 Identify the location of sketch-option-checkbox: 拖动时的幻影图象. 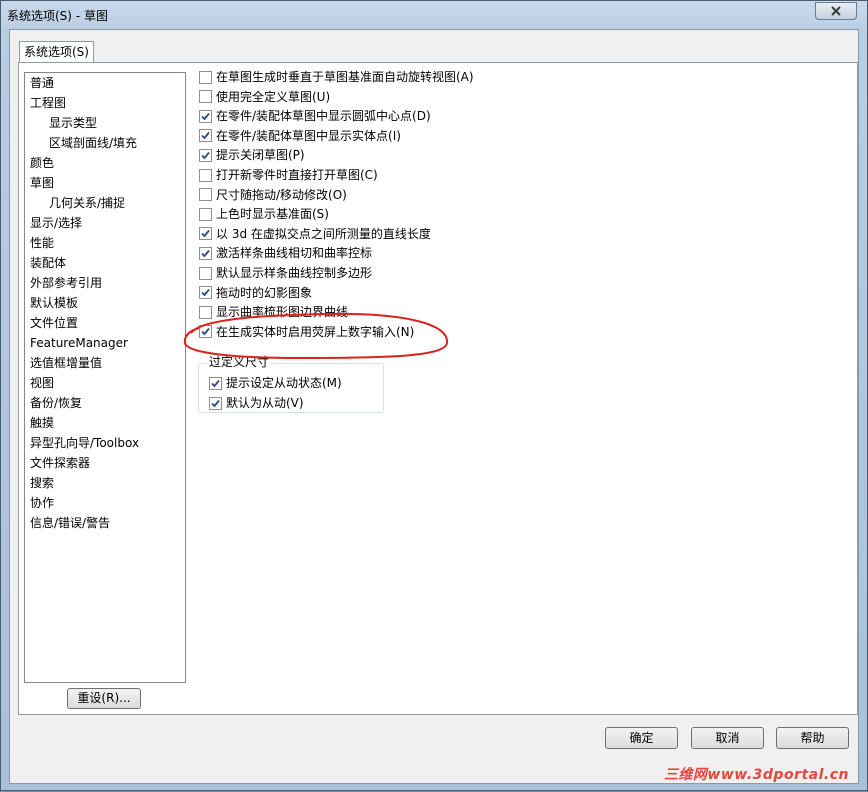
(255, 293).